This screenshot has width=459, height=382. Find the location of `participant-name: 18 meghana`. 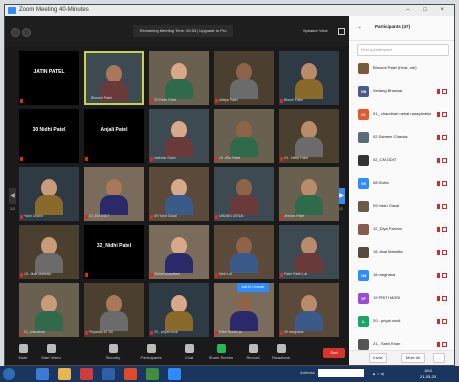

participant-name: 18 meghana is located at coordinates (384, 274).